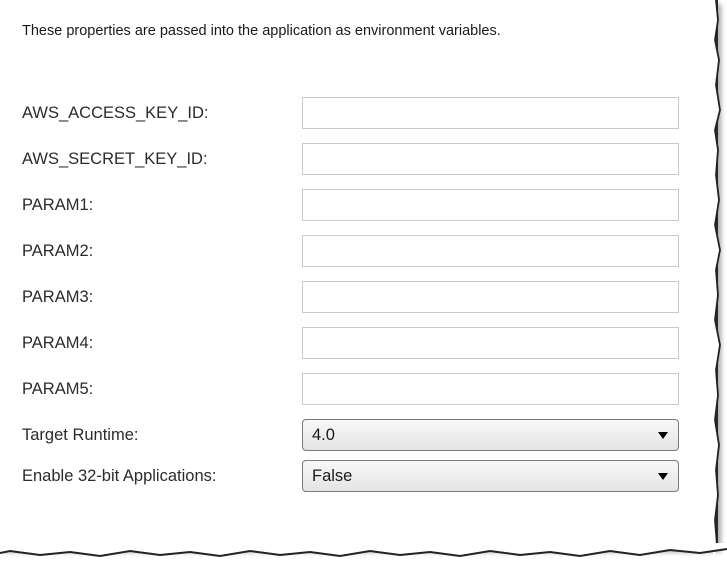  Describe the element at coordinates (58, 251) in the screenshot. I see `param2-label: PARAM2:` at that location.